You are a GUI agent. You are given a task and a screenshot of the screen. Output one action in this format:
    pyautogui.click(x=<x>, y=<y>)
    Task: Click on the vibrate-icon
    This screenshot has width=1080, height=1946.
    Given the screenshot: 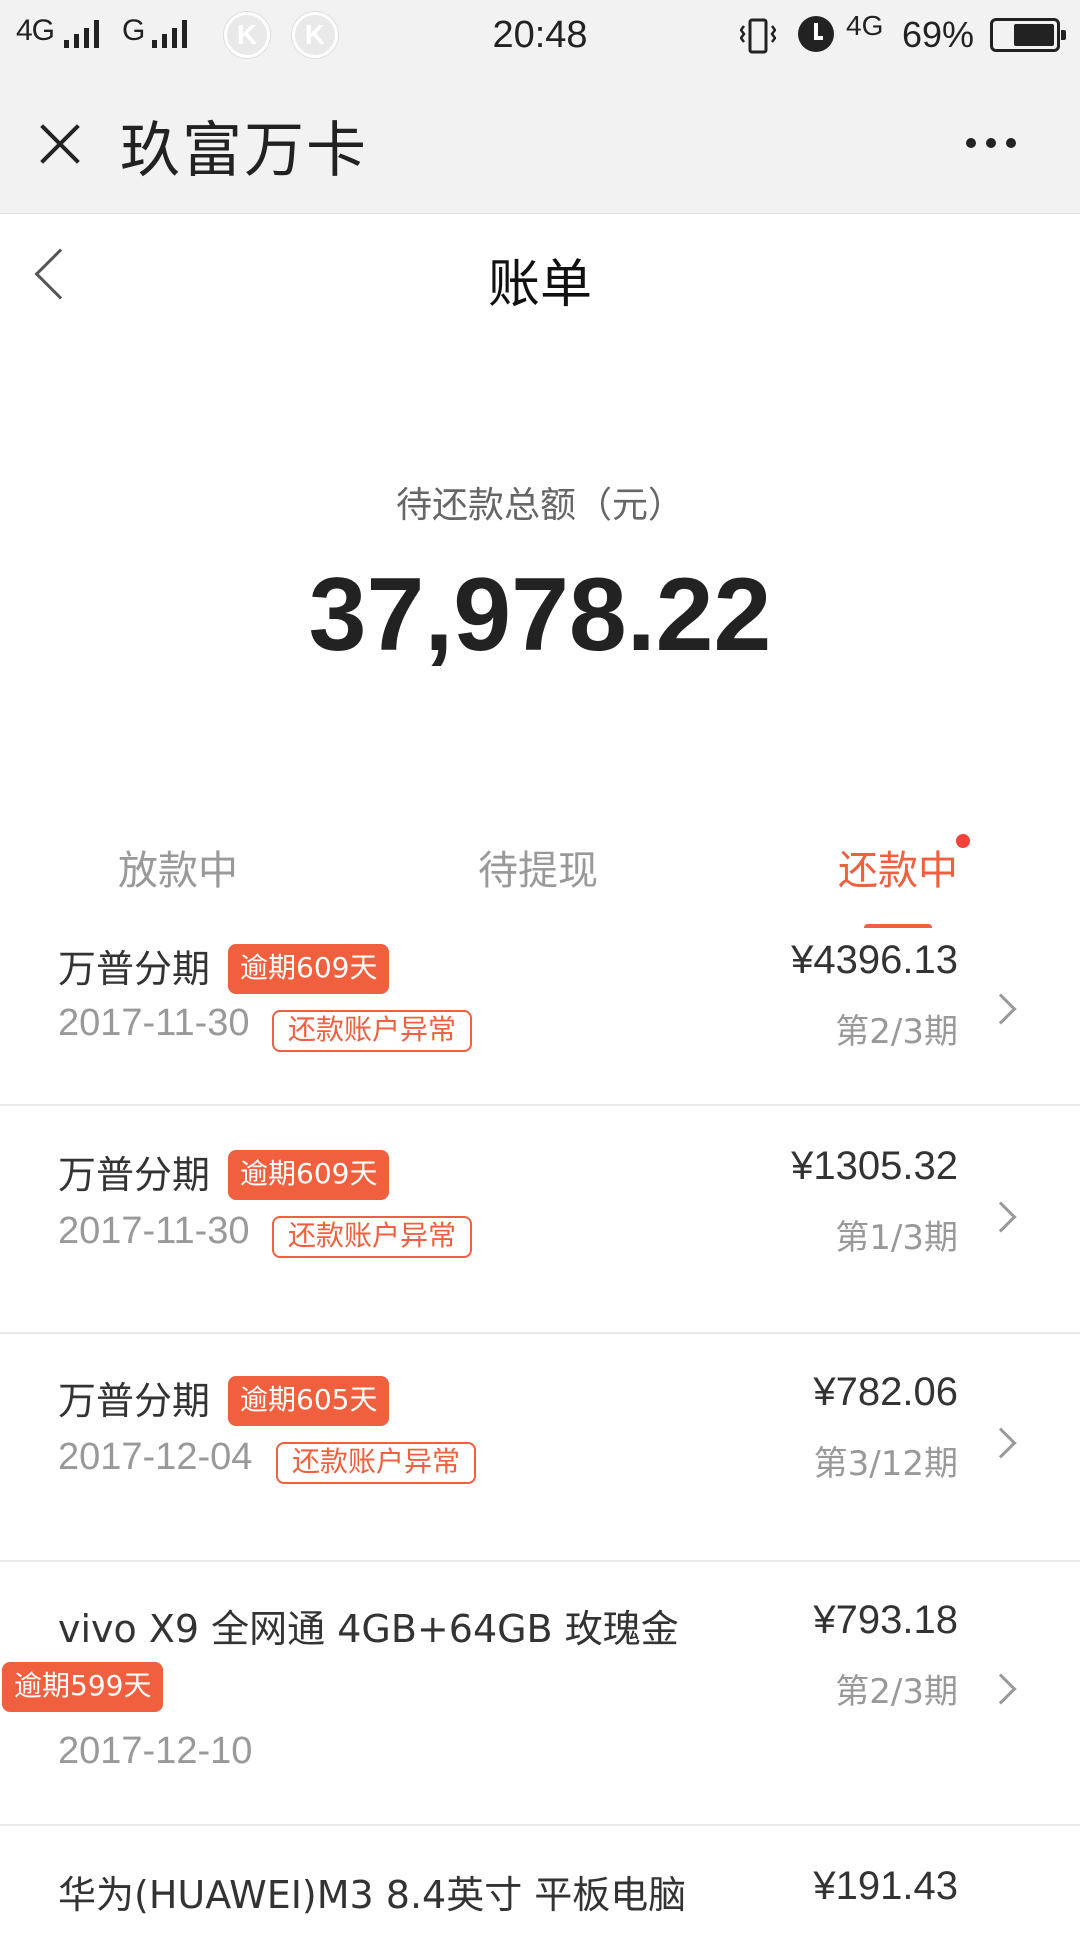 What is the action you would take?
    pyautogui.click(x=758, y=36)
    